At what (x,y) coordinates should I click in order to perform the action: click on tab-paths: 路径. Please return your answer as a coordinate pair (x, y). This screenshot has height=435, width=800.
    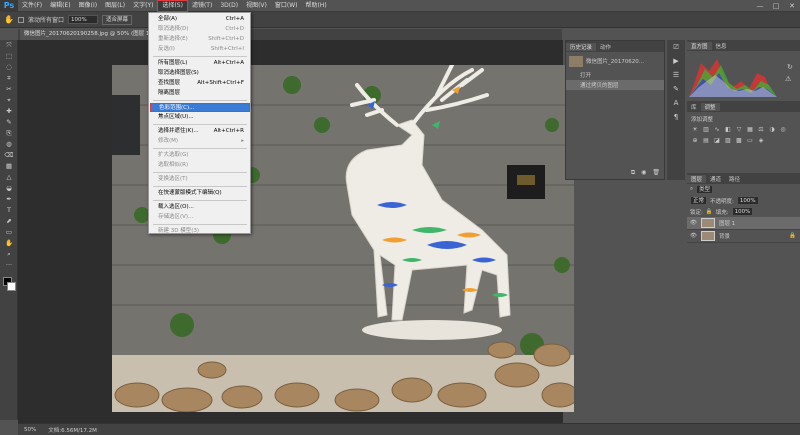
    Looking at the image, I should click on (734, 179).